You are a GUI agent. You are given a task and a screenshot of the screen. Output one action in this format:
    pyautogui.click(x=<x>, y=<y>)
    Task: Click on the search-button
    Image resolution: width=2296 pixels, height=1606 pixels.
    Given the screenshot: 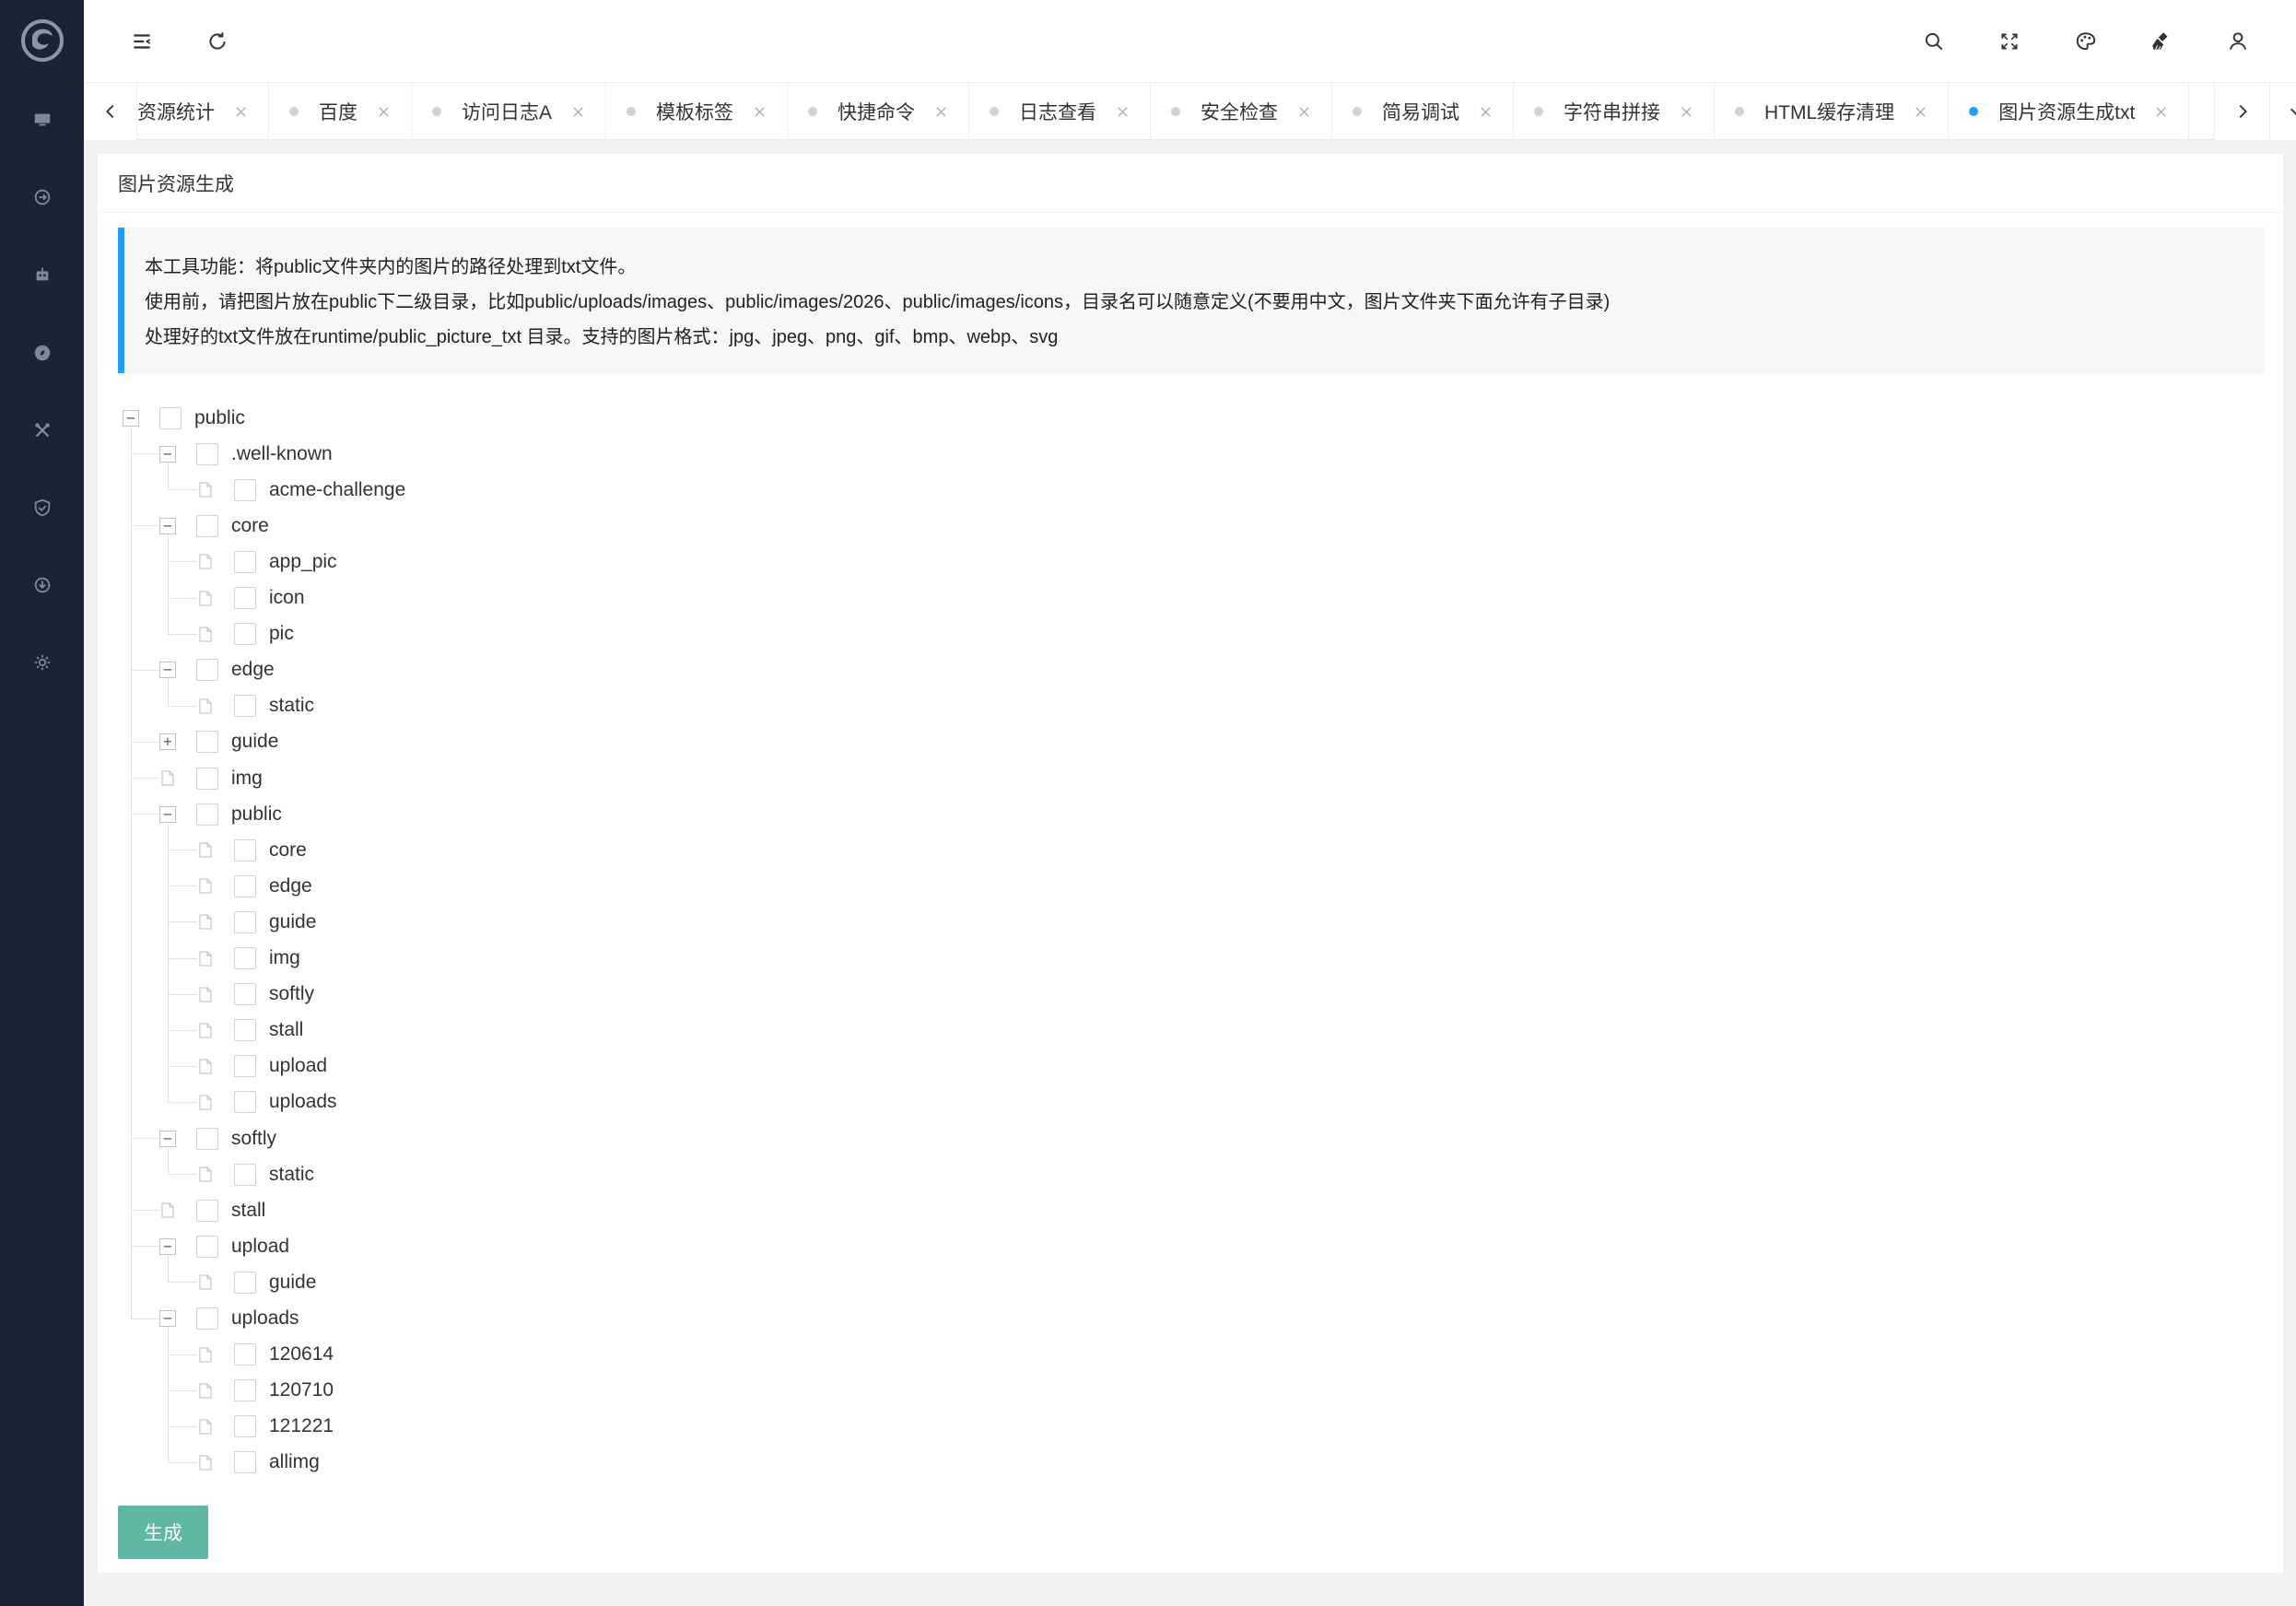 What is the action you would take?
    pyautogui.click(x=1934, y=41)
    